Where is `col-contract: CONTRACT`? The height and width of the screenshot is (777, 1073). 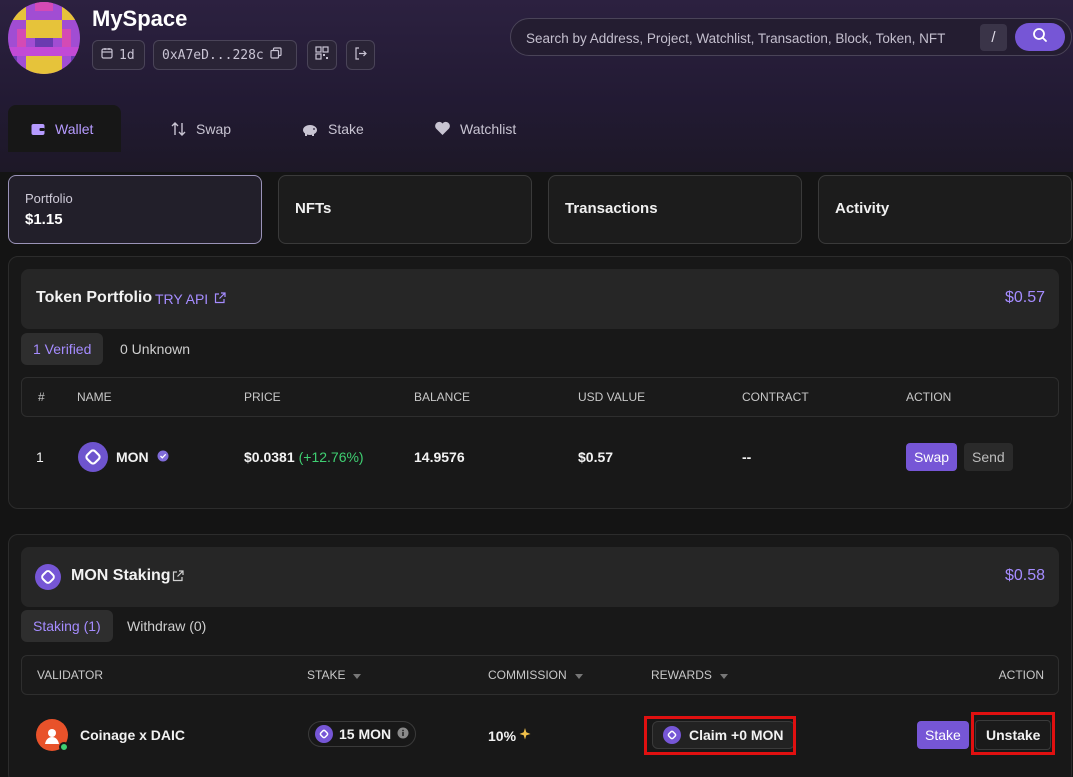
col-contract: CONTRACT is located at coordinates (775, 397).